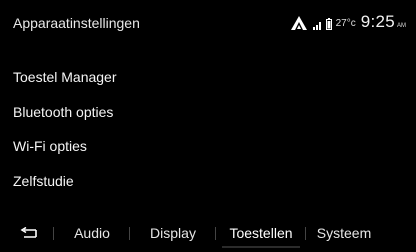 The width and height of the screenshot is (416, 252). What do you see at coordinates (208, 181) in the screenshot?
I see `menu-item-tutorial: Zelfstudie` at bounding box center [208, 181].